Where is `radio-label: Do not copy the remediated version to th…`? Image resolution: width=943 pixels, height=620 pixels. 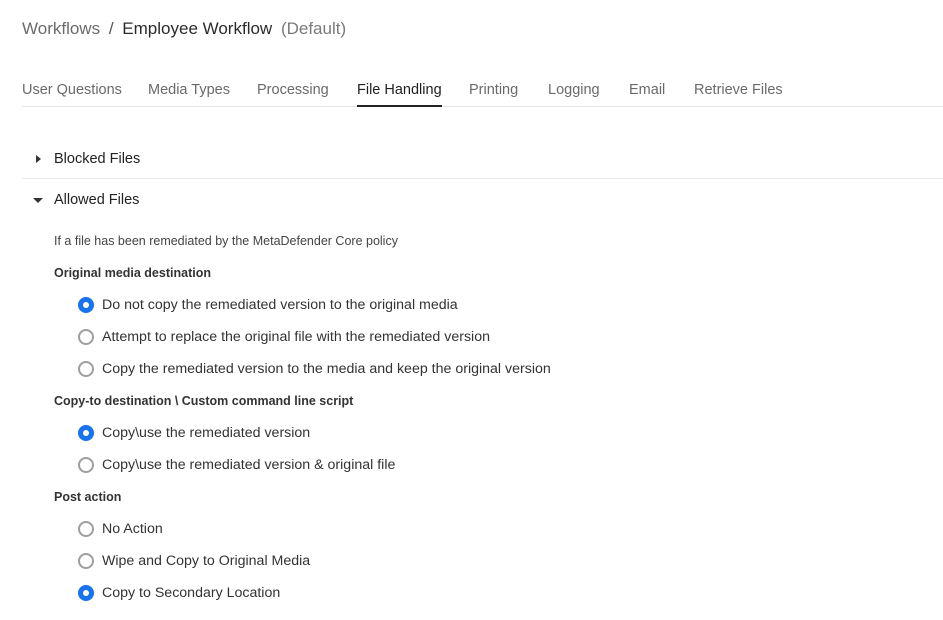
radio-label: Do not copy the remediated version to th… is located at coordinates (280, 305).